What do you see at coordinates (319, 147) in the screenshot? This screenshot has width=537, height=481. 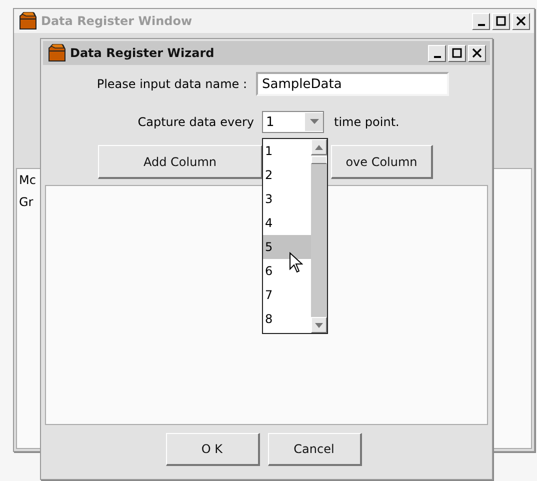 I see `scroll-up-icon` at bounding box center [319, 147].